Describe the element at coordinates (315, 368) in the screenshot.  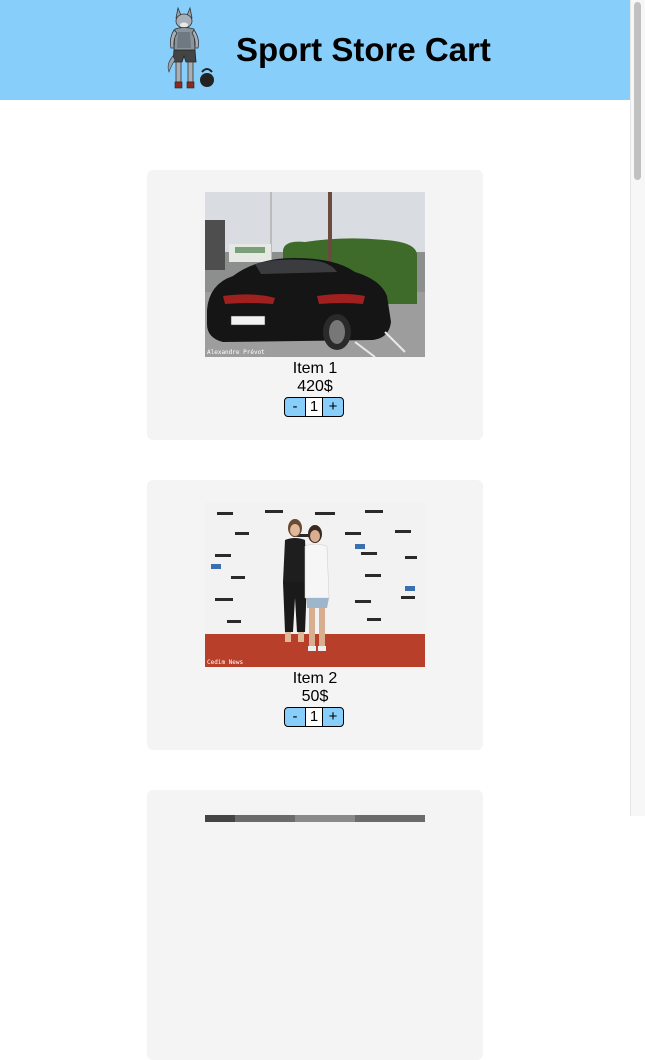
I see `item-name: Item 1` at that location.